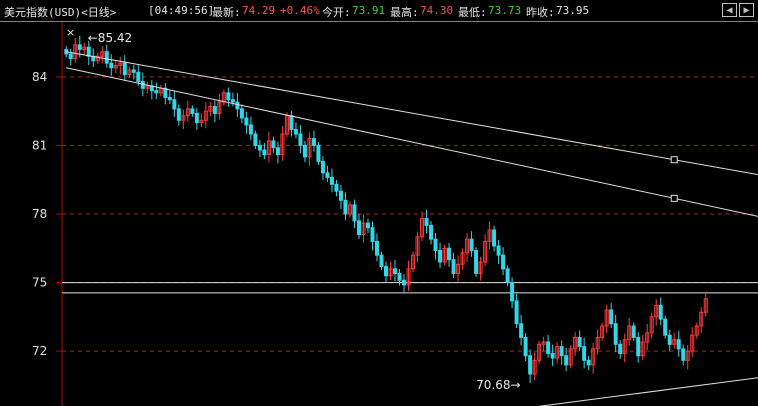 This screenshot has height=406, width=758. What do you see at coordinates (300, 10) in the screenshot?
I see `change-percent: +0.46%` at bounding box center [300, 10].